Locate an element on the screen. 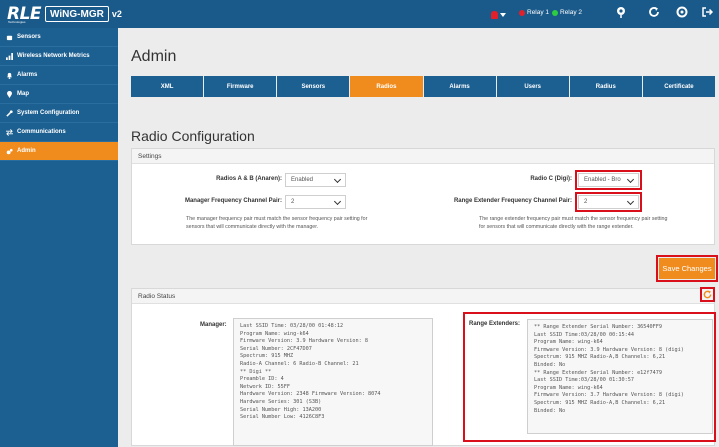 The image size is (719, 447). map-marker-icon is located at coordinates (9, 94).